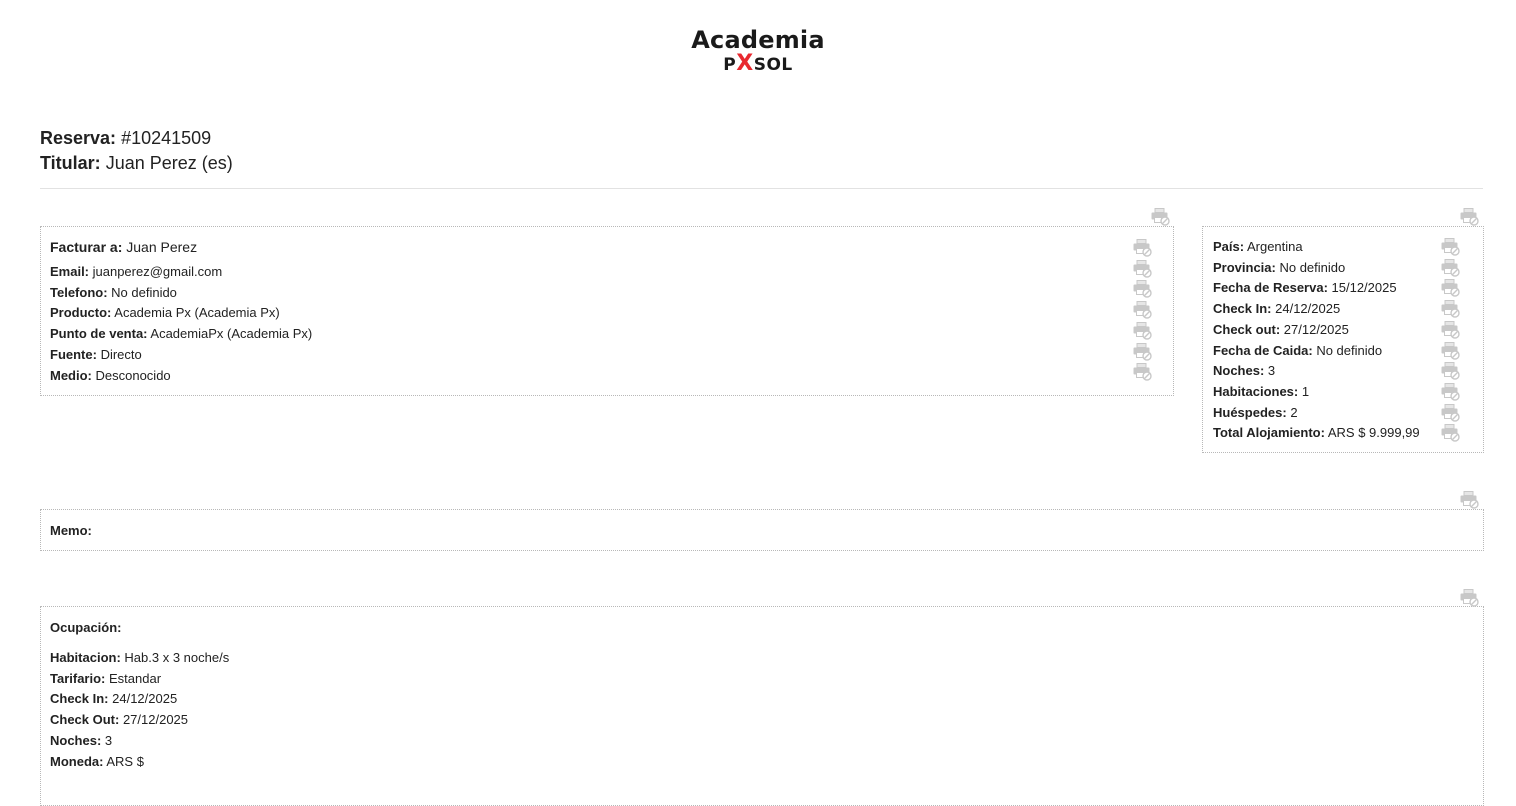  What do you see at coordinates (181, 334) in the screenshot?
I see `billing-row: Punto de venta: AcademiaPx (Academia Px)` at bounding box center [181, 334].